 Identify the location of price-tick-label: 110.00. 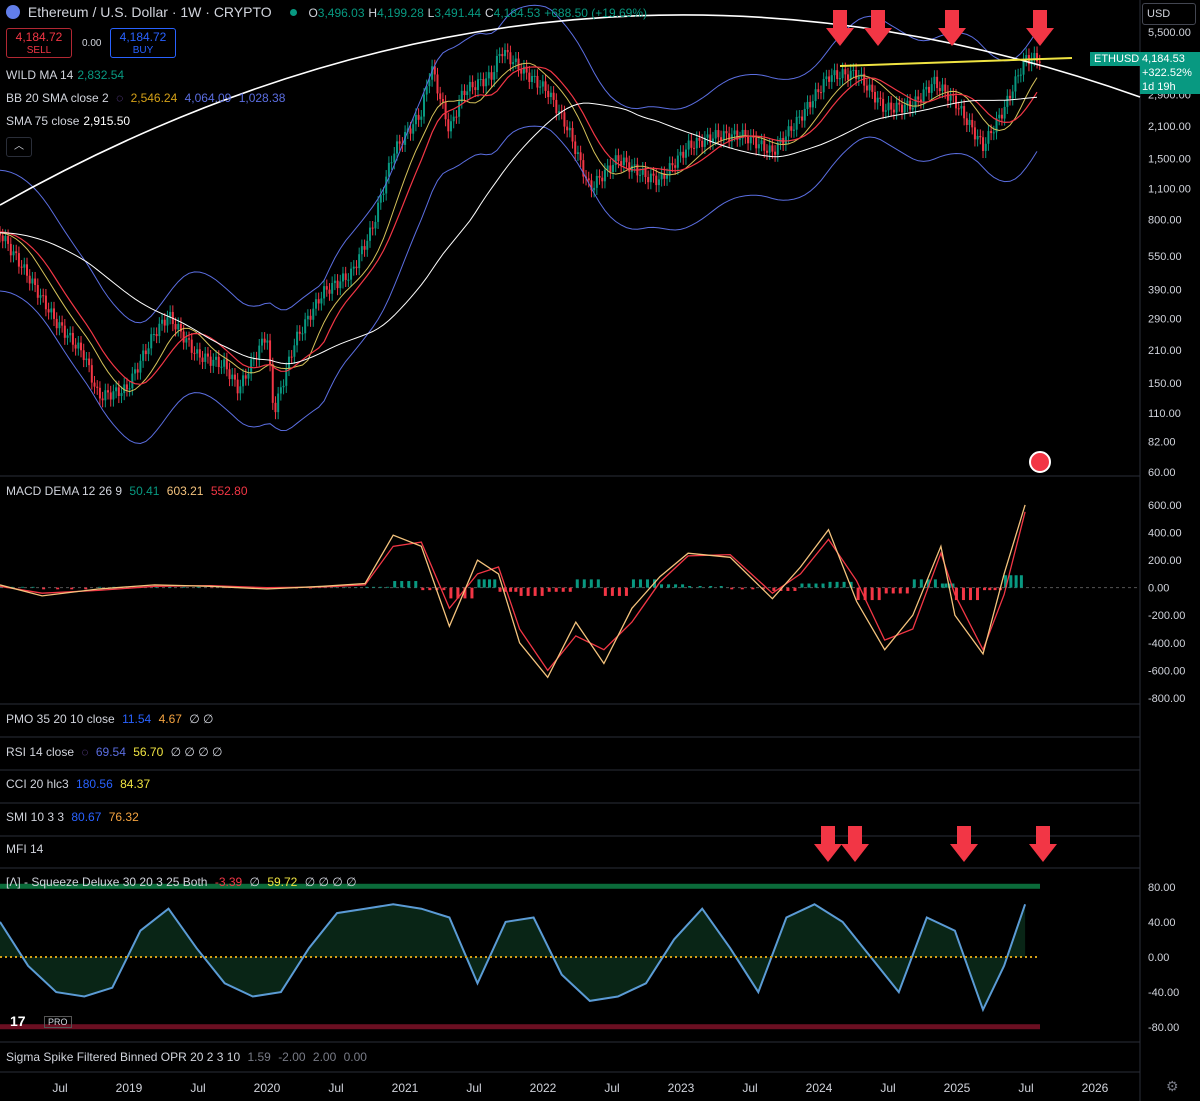
(1164, 414).